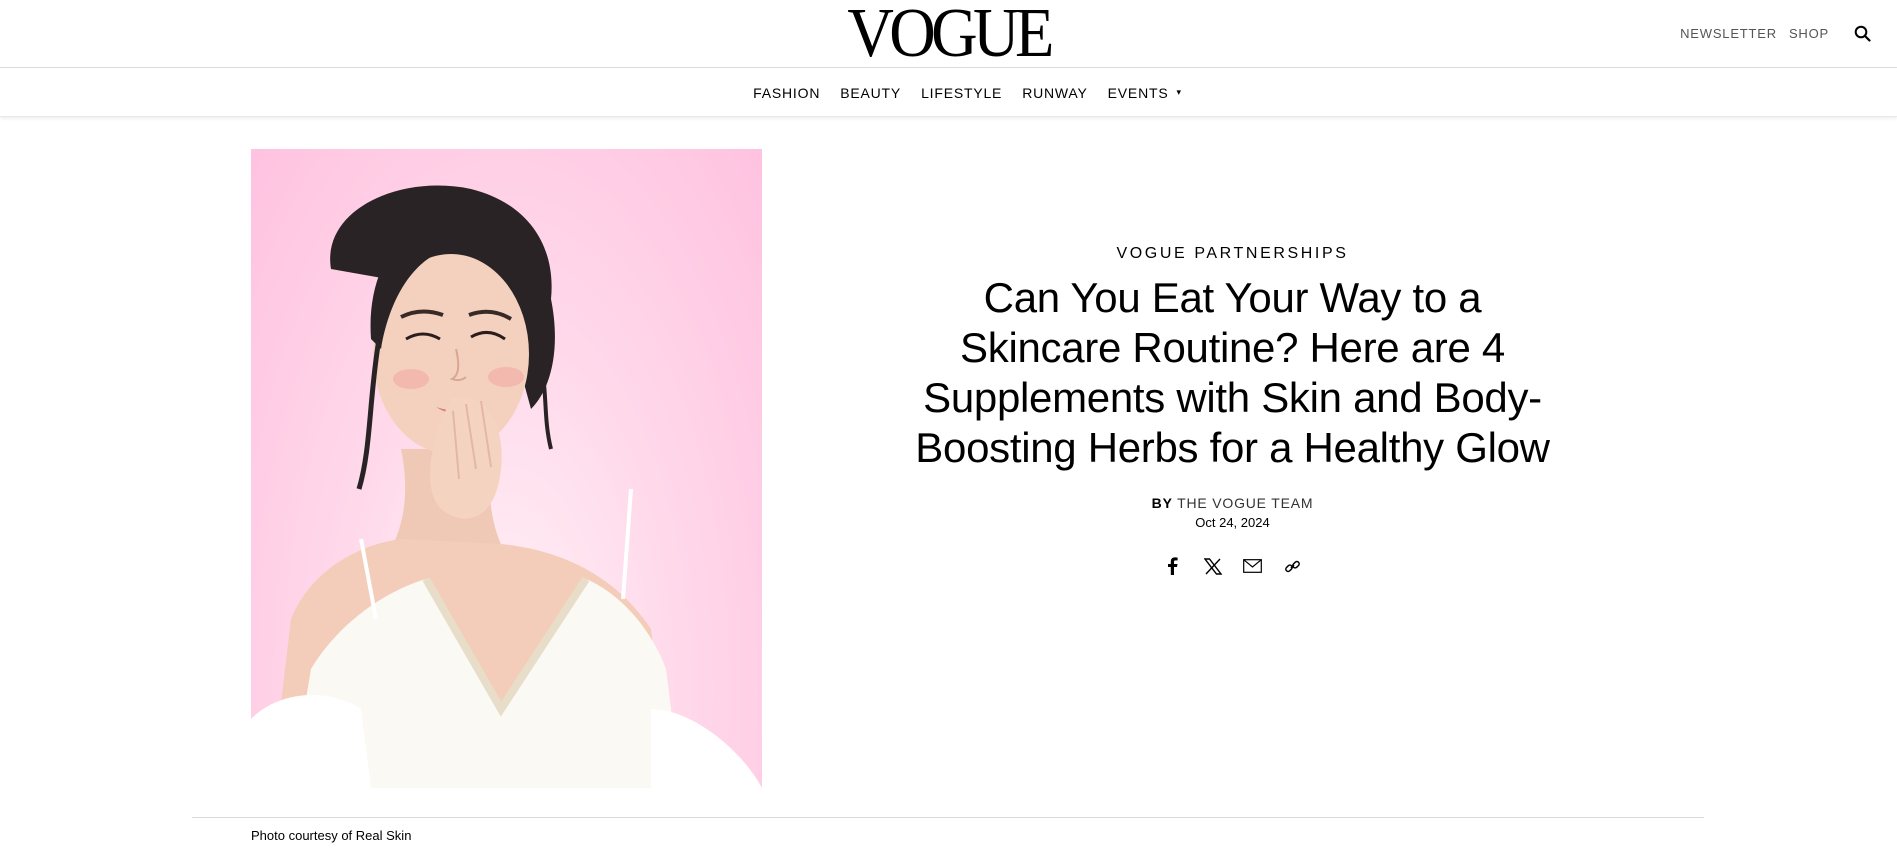 This screenshot has height=862, width=1897. I want to click on utility-links: NEWSLETTER SHOP, so click(1777, 33).